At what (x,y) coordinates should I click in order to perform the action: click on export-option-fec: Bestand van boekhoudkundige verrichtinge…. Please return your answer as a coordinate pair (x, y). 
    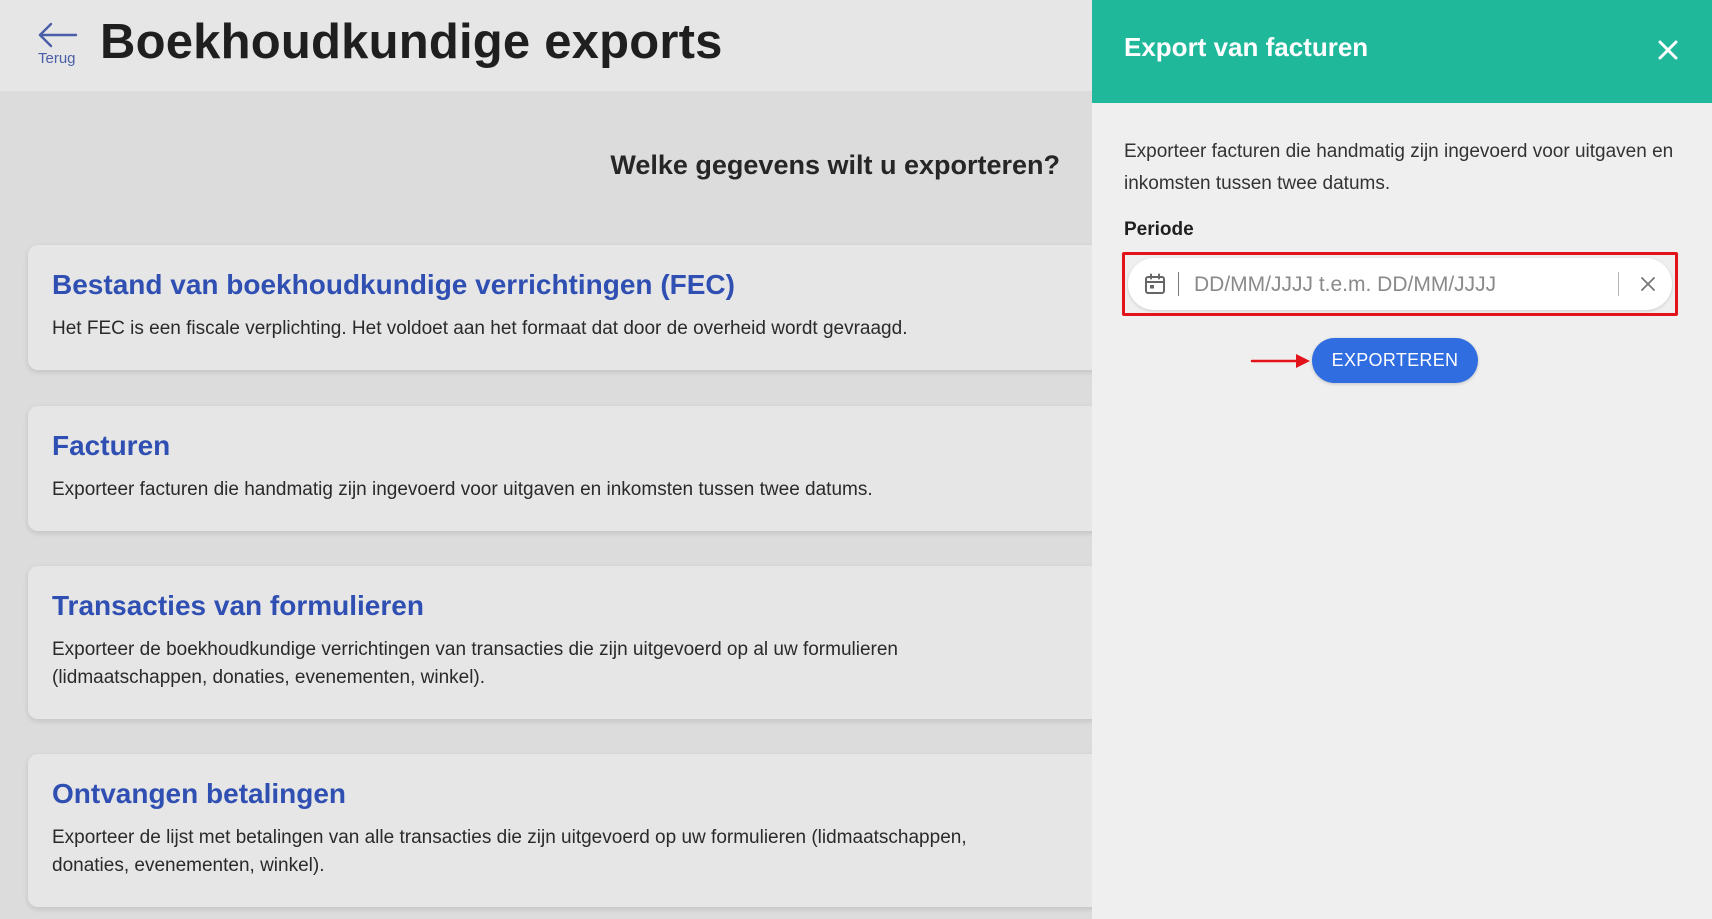
    Looking at the image, I should click on (560, 307).